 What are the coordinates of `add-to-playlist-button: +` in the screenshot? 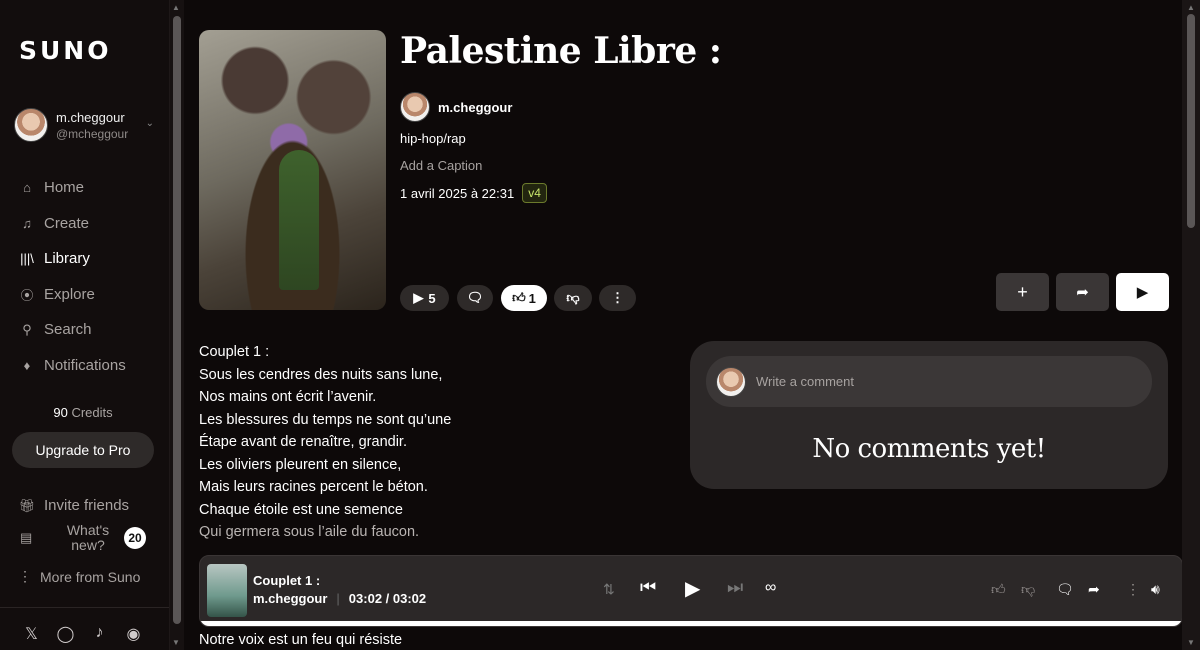 It's located at (1022, 292).